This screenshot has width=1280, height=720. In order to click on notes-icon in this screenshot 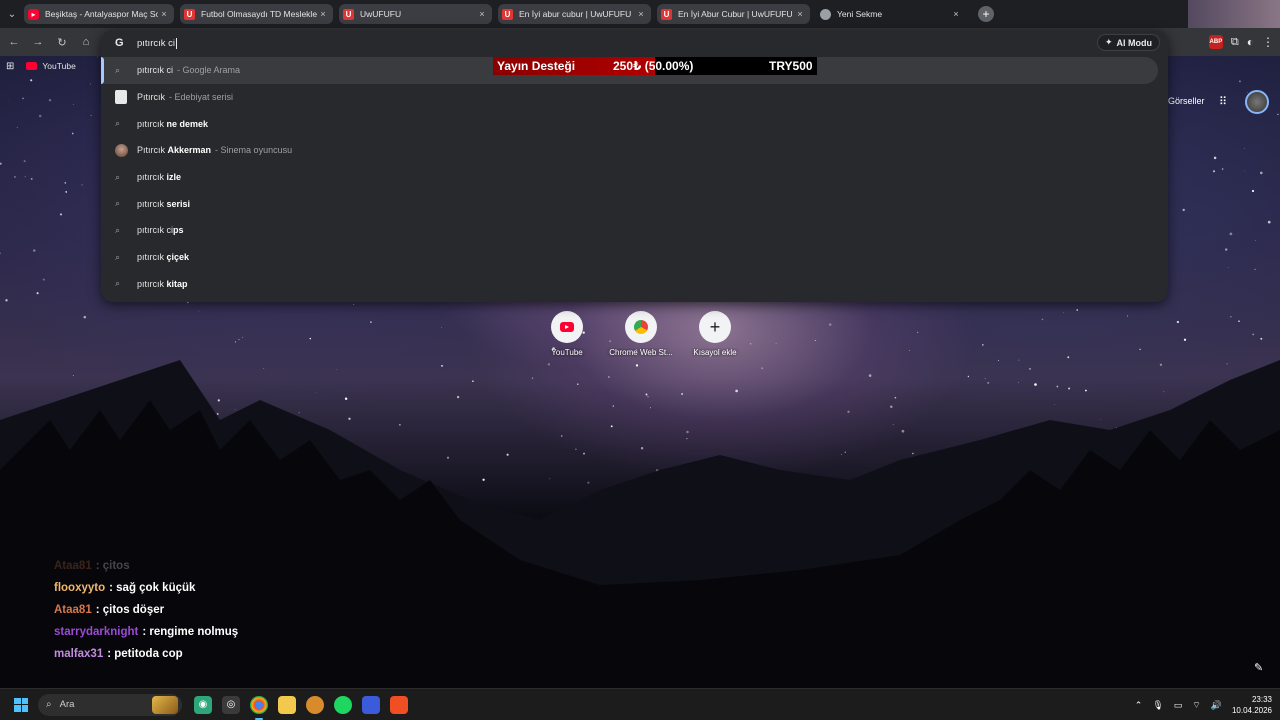, I will do `click(371, 704)`.